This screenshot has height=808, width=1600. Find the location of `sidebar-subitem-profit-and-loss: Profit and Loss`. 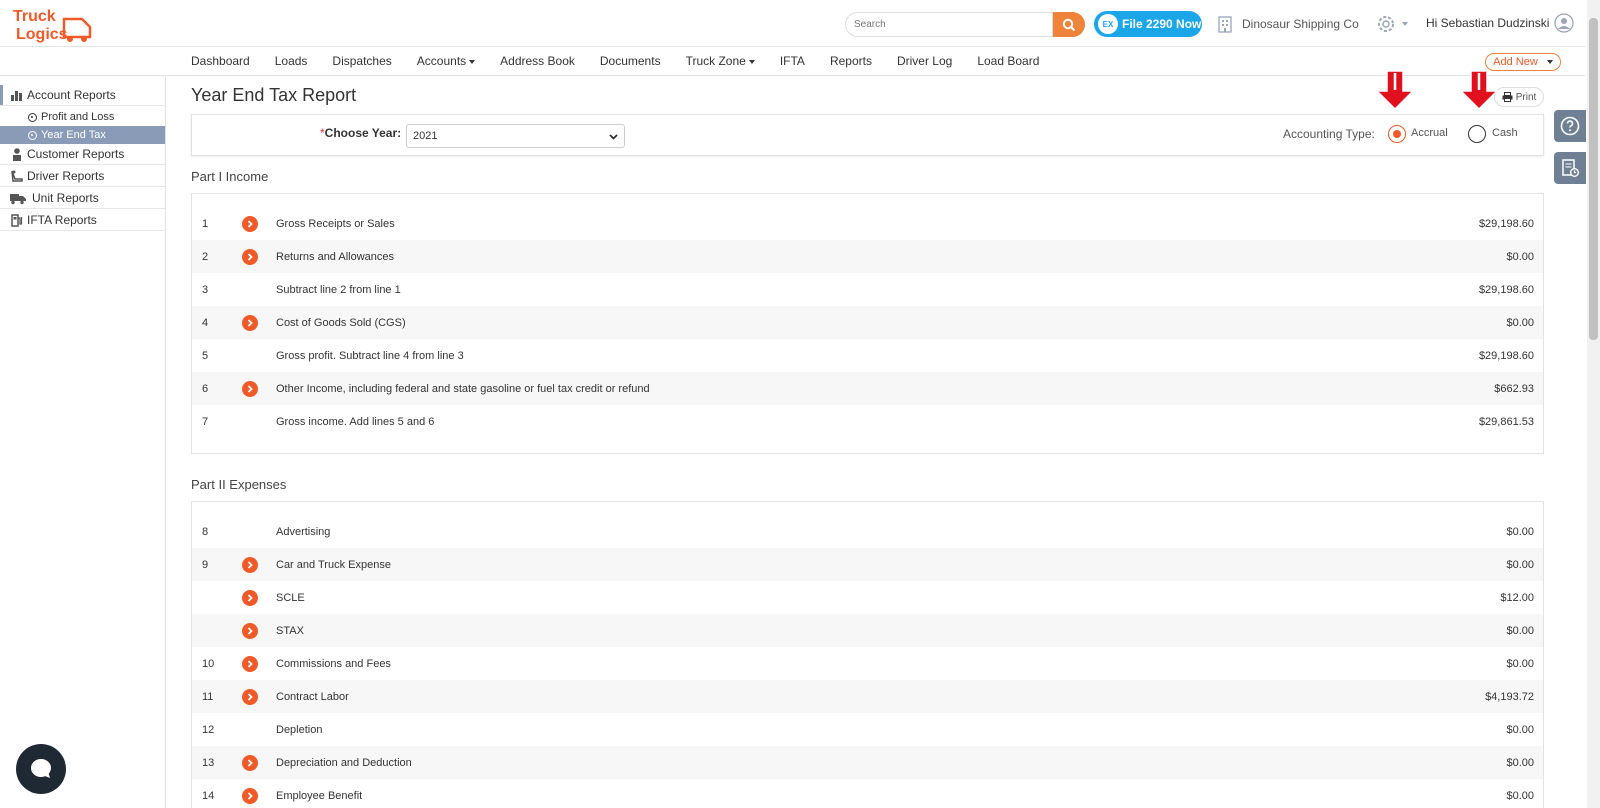

sidebar-subitem-profit-and-loss: Profit and Loss is located at coordinates (82, 117).